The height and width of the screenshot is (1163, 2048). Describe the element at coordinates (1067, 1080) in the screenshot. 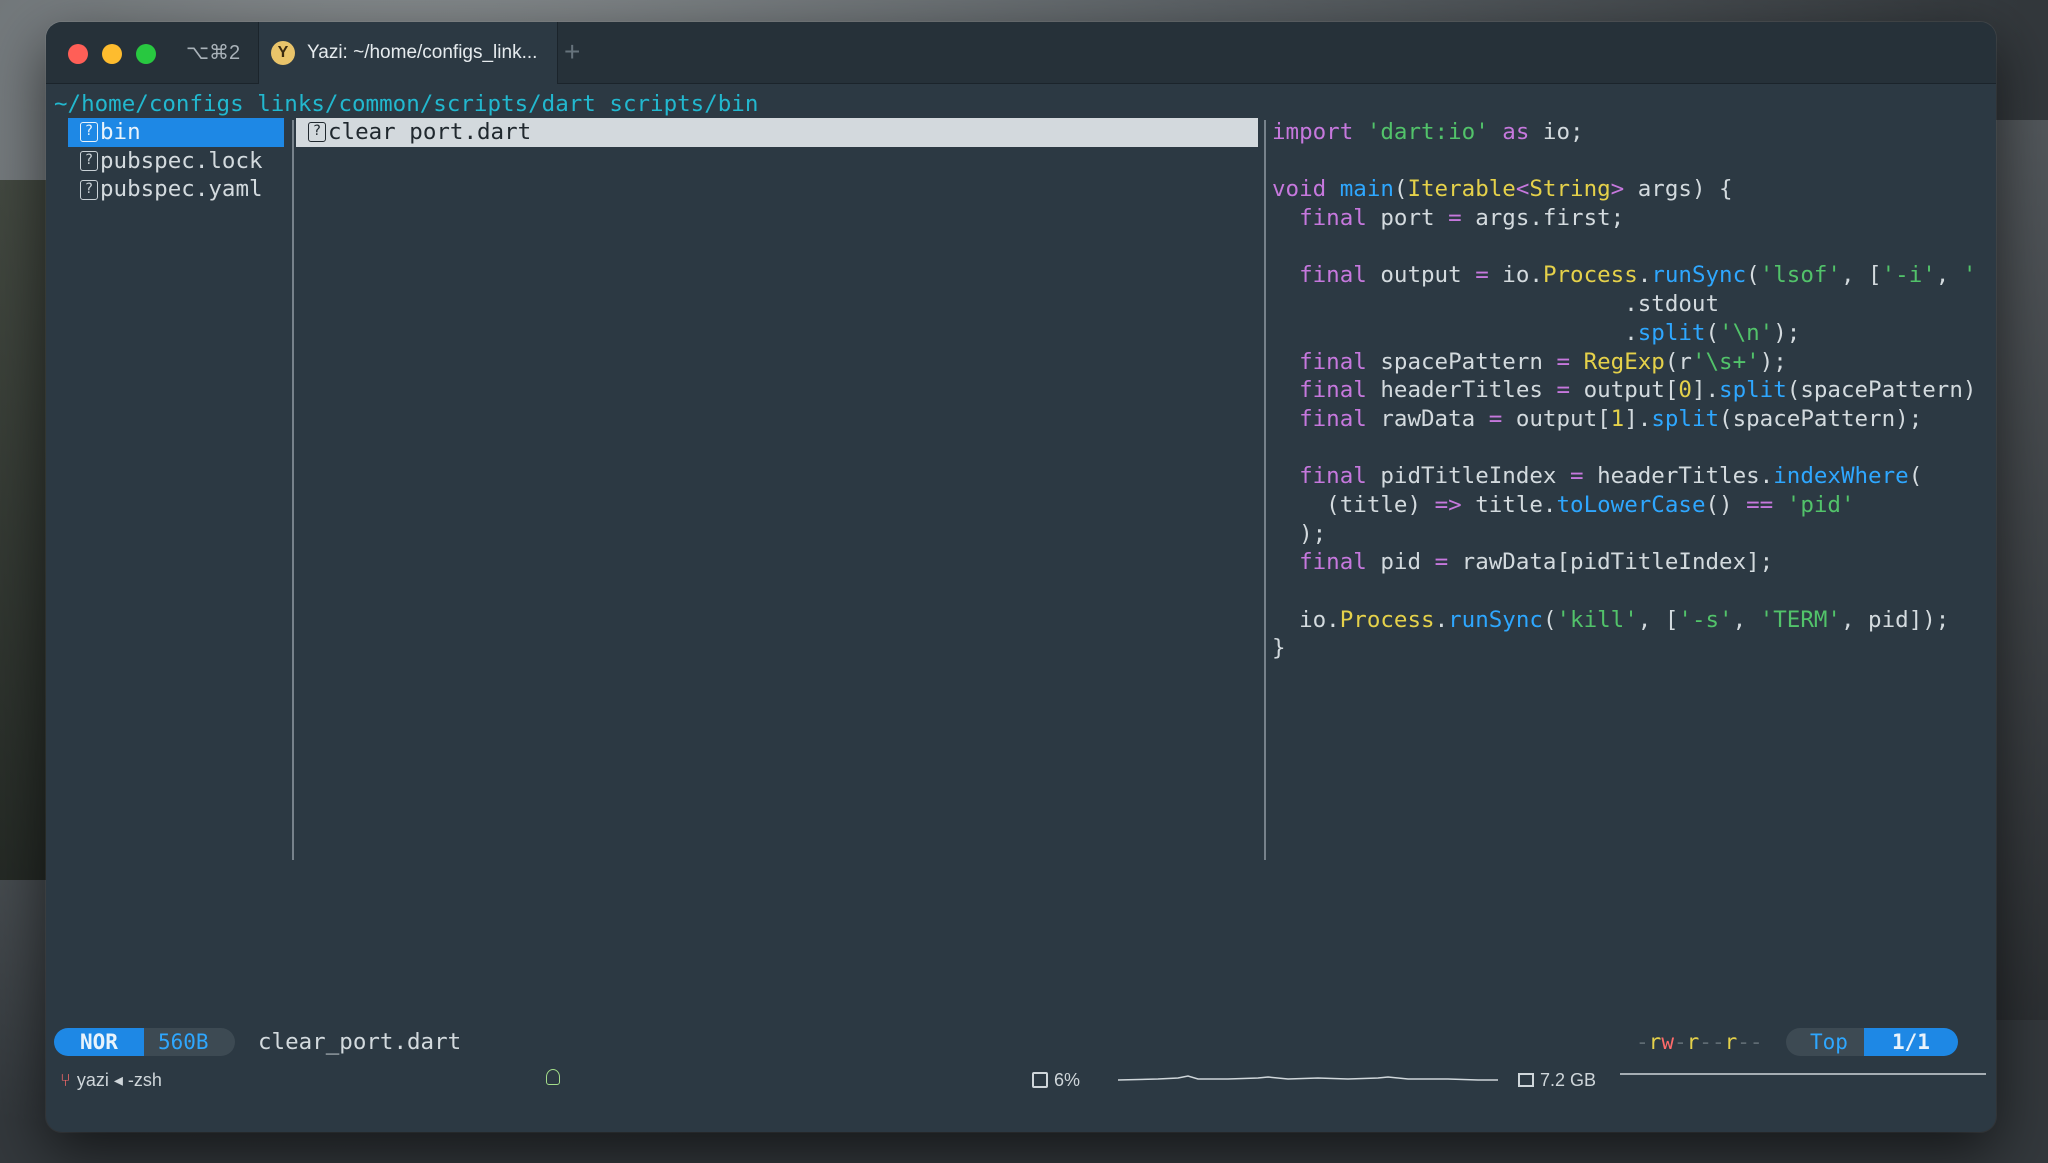

I see `cpu-usage: 6%` at that location.